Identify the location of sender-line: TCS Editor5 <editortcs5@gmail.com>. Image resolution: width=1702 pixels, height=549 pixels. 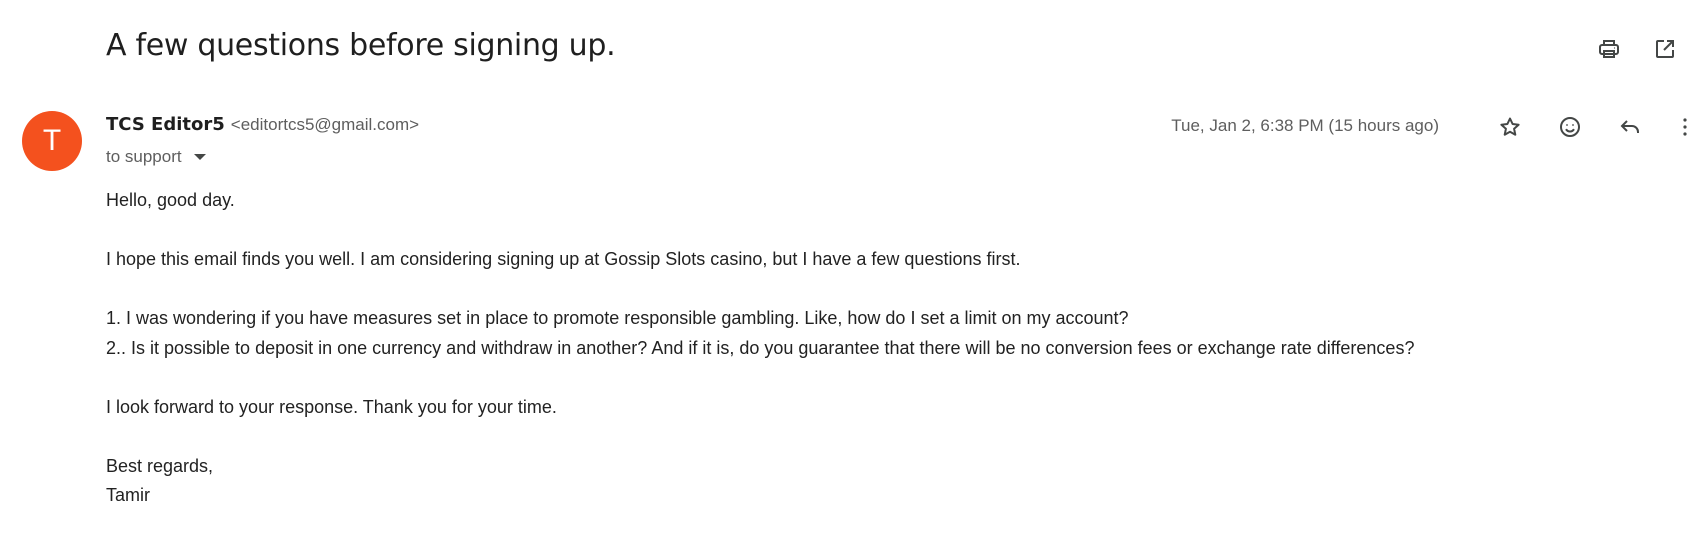
(262, 124).